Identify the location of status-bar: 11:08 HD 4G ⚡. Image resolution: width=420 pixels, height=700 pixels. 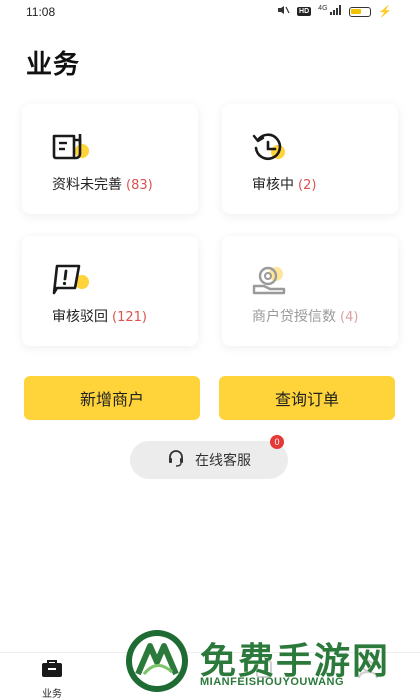
(210, 12).